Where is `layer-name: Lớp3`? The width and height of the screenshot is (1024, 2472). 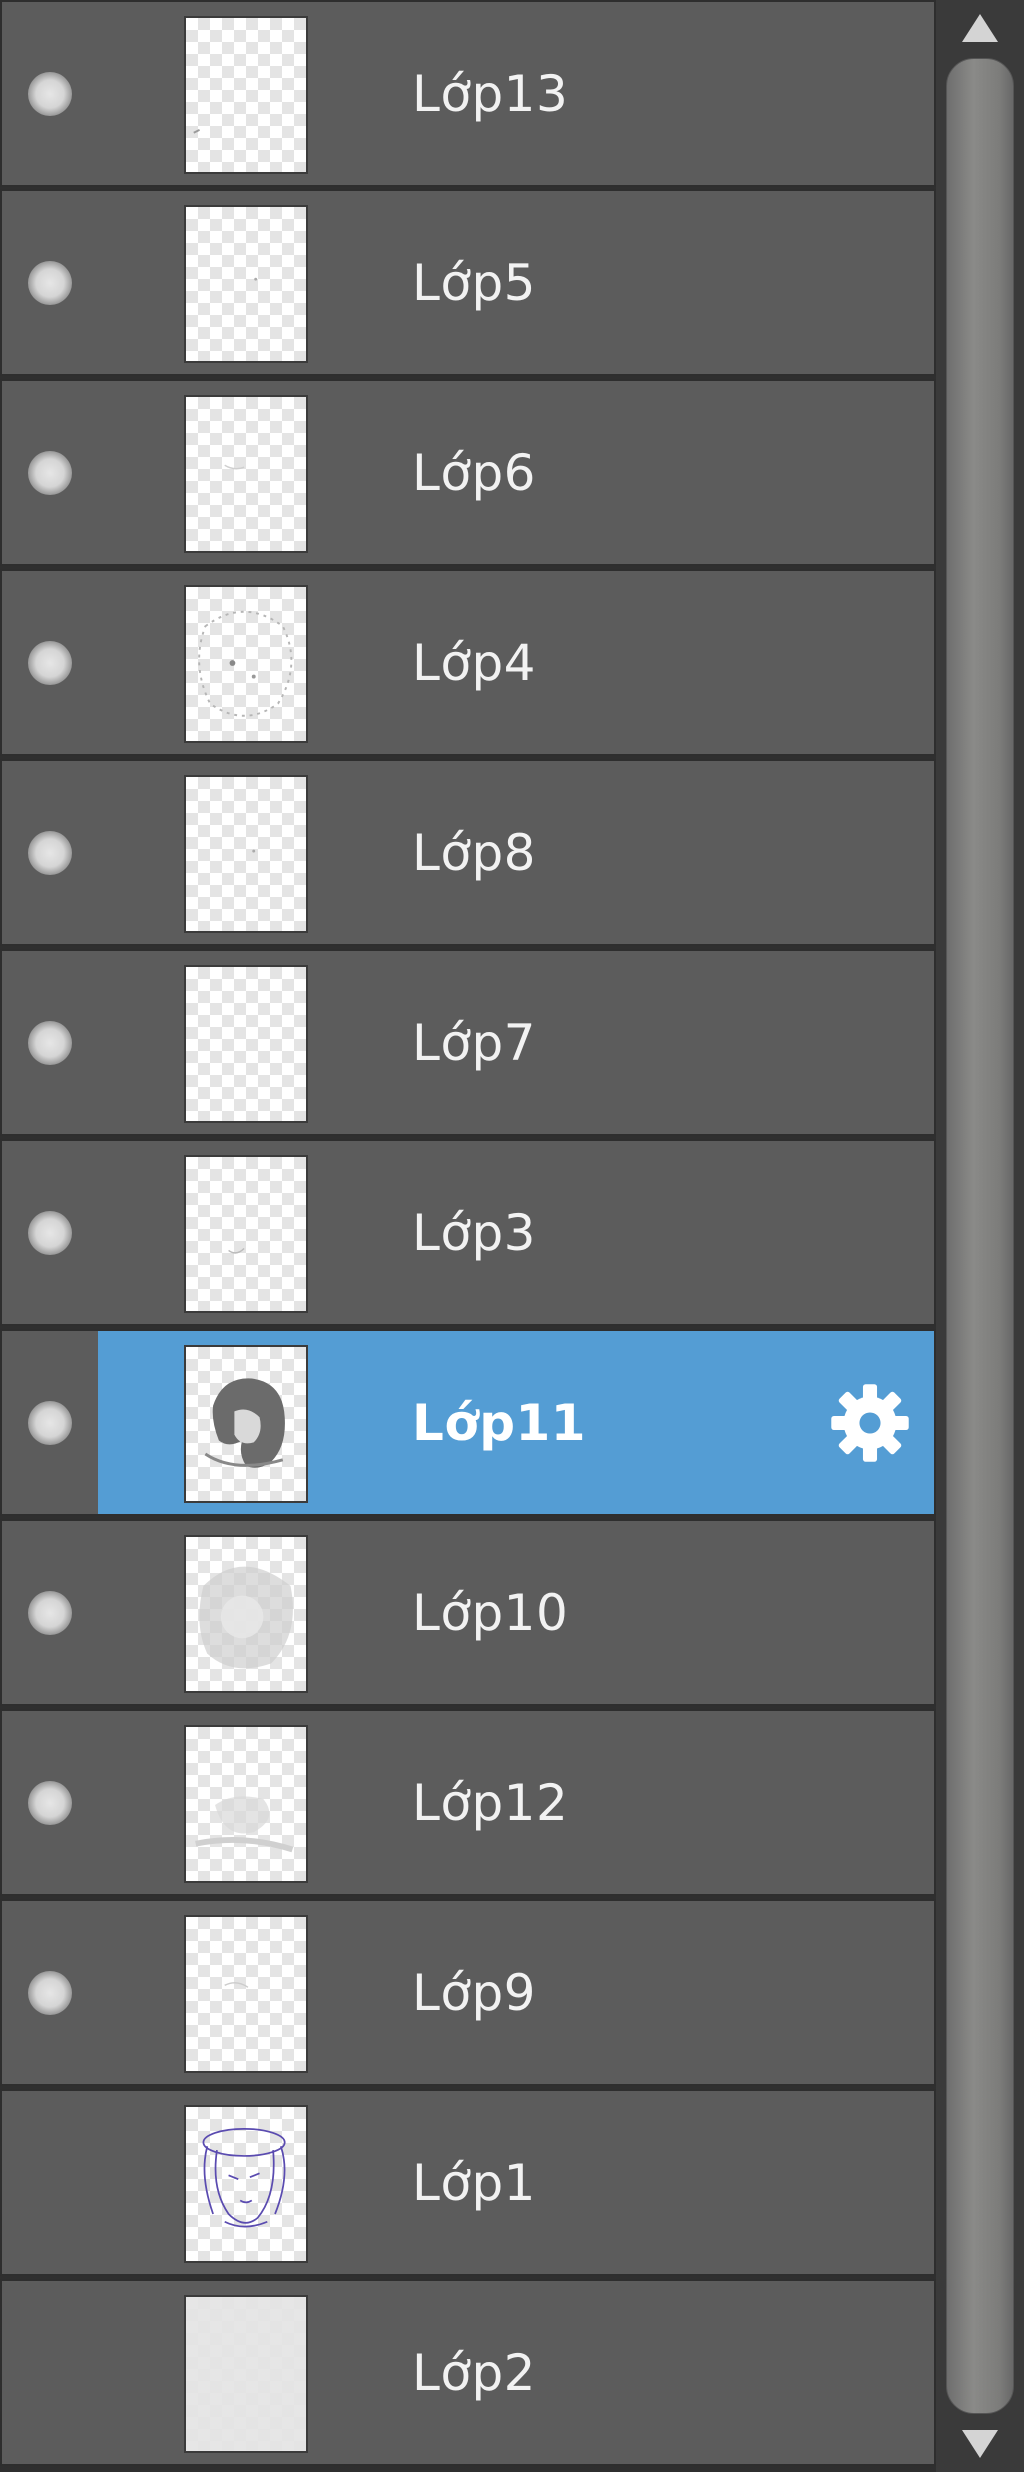
layer-name: Lớp3 is located at coordinates (474, 1232).